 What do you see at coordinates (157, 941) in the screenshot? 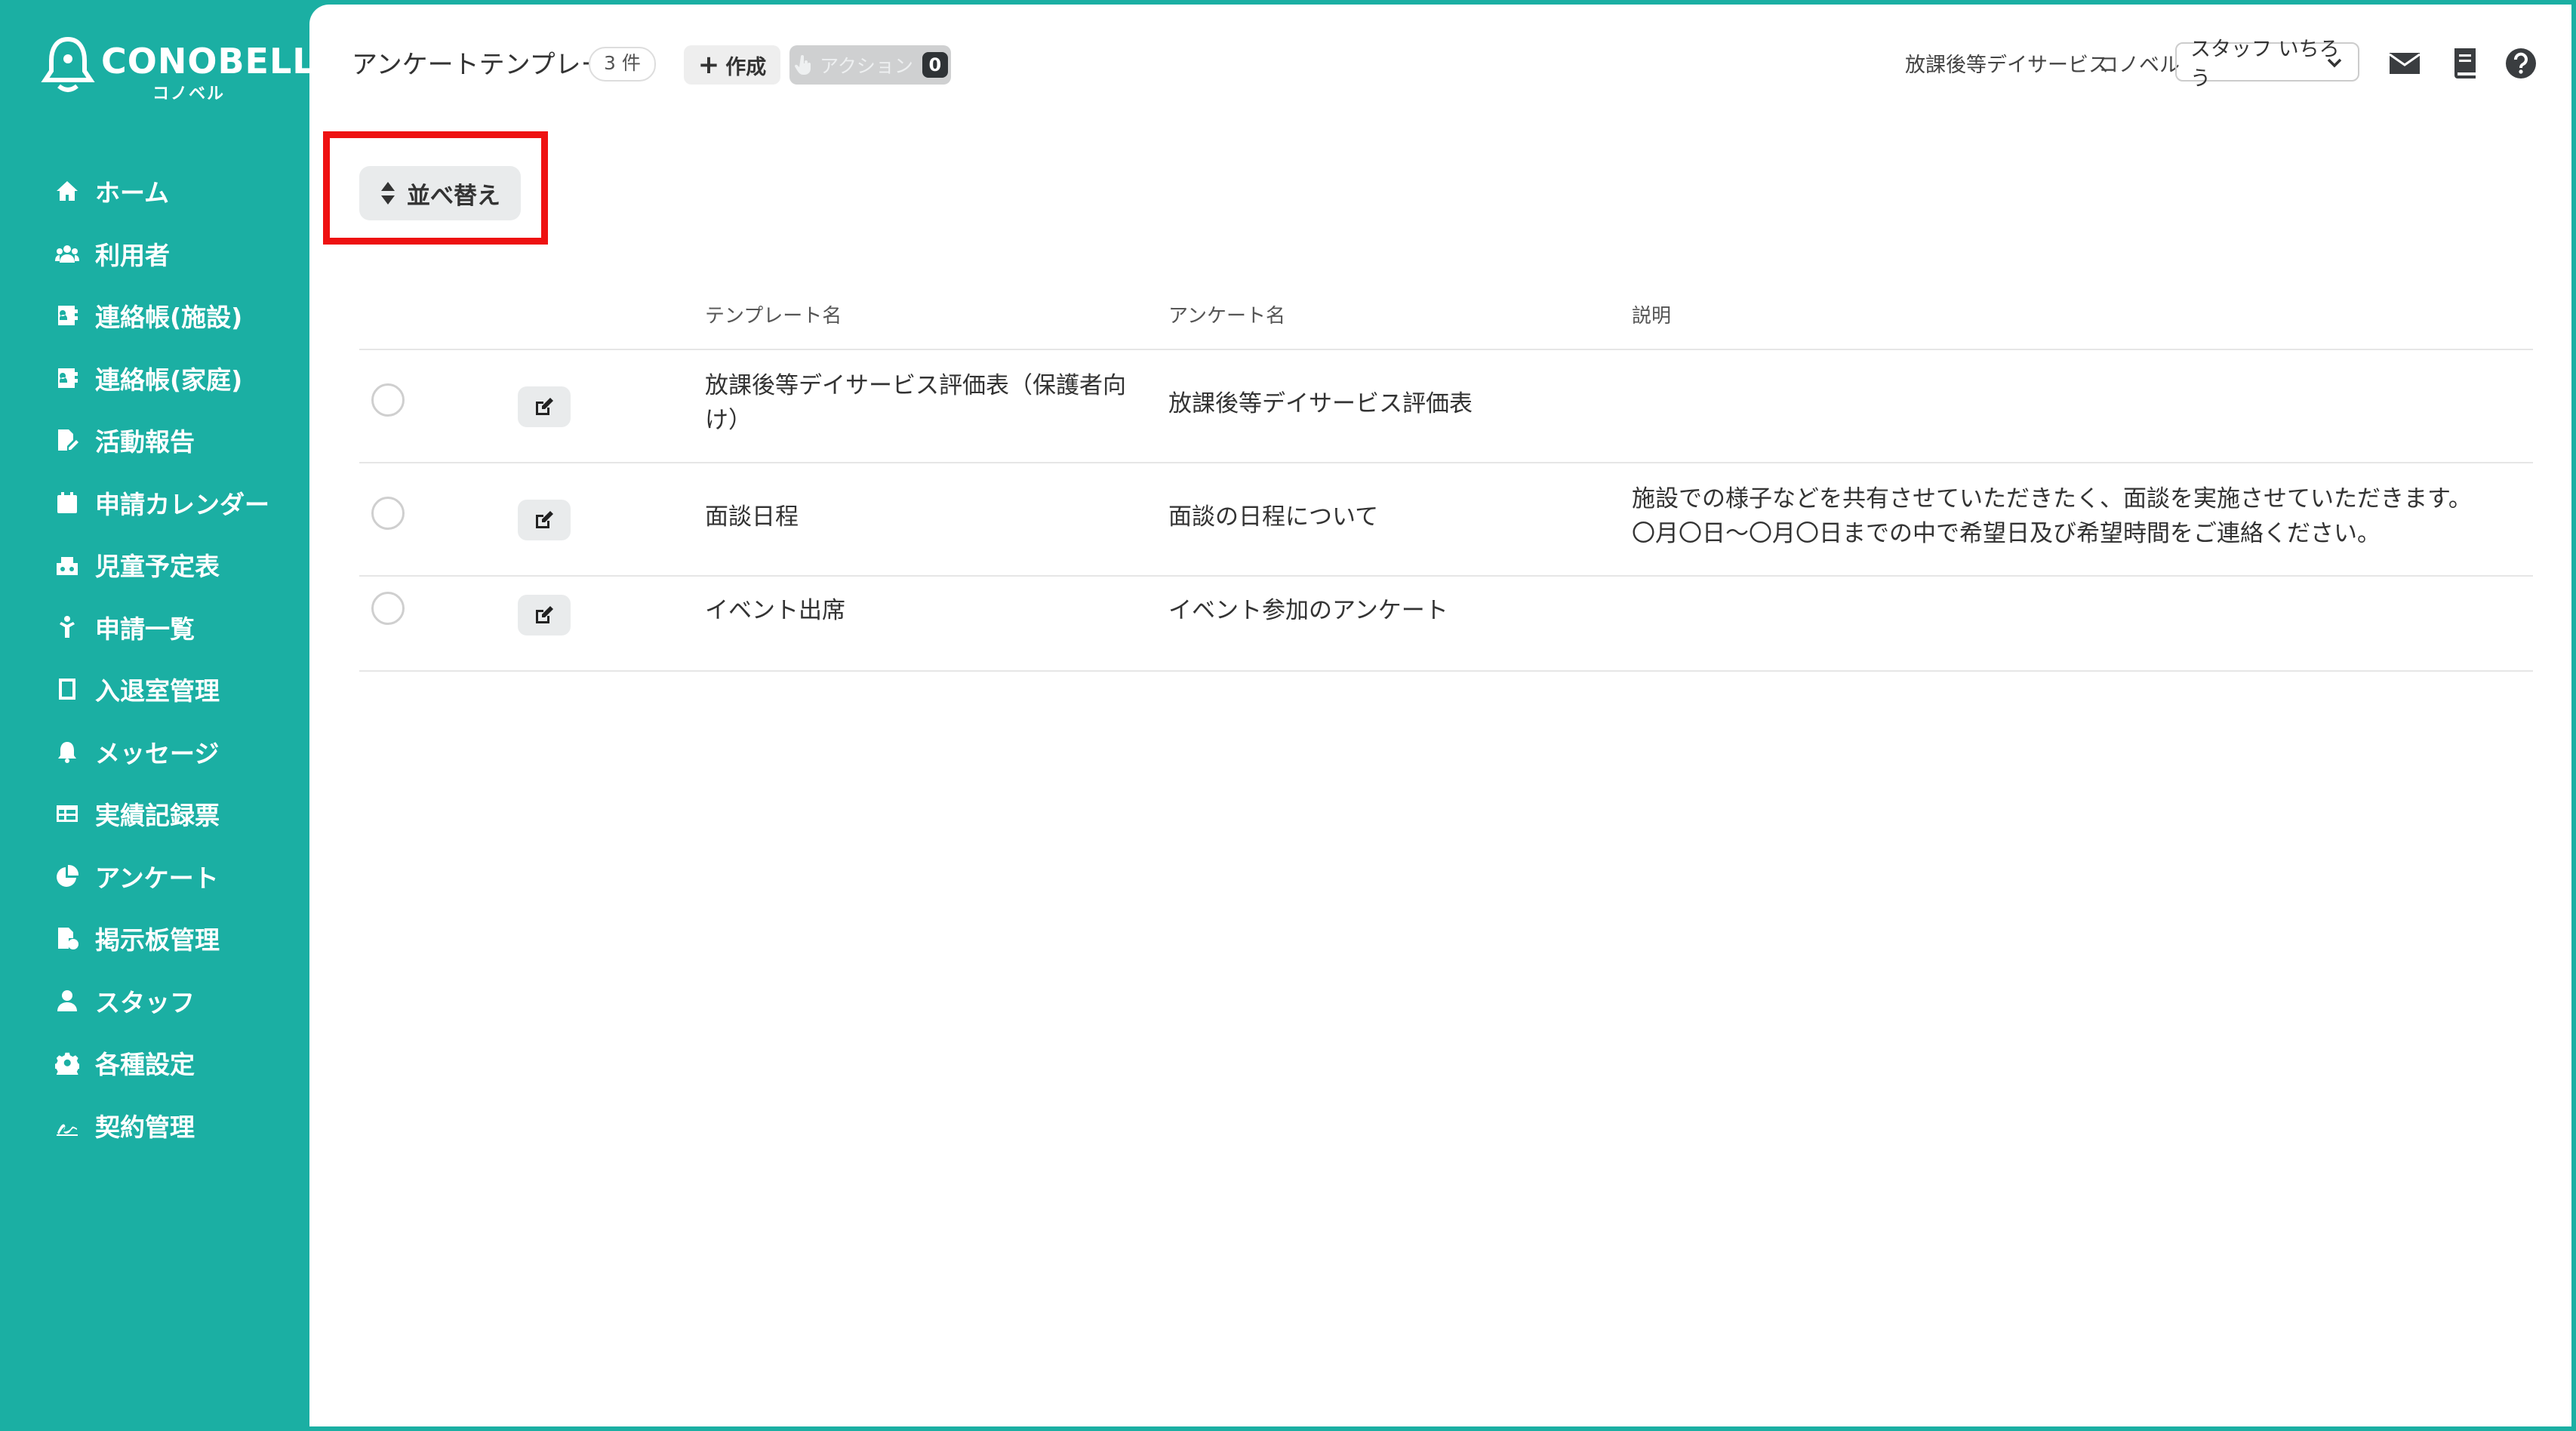
I see `sidebar-item-label: 掲示板管理` at bounding box center [157, 941].